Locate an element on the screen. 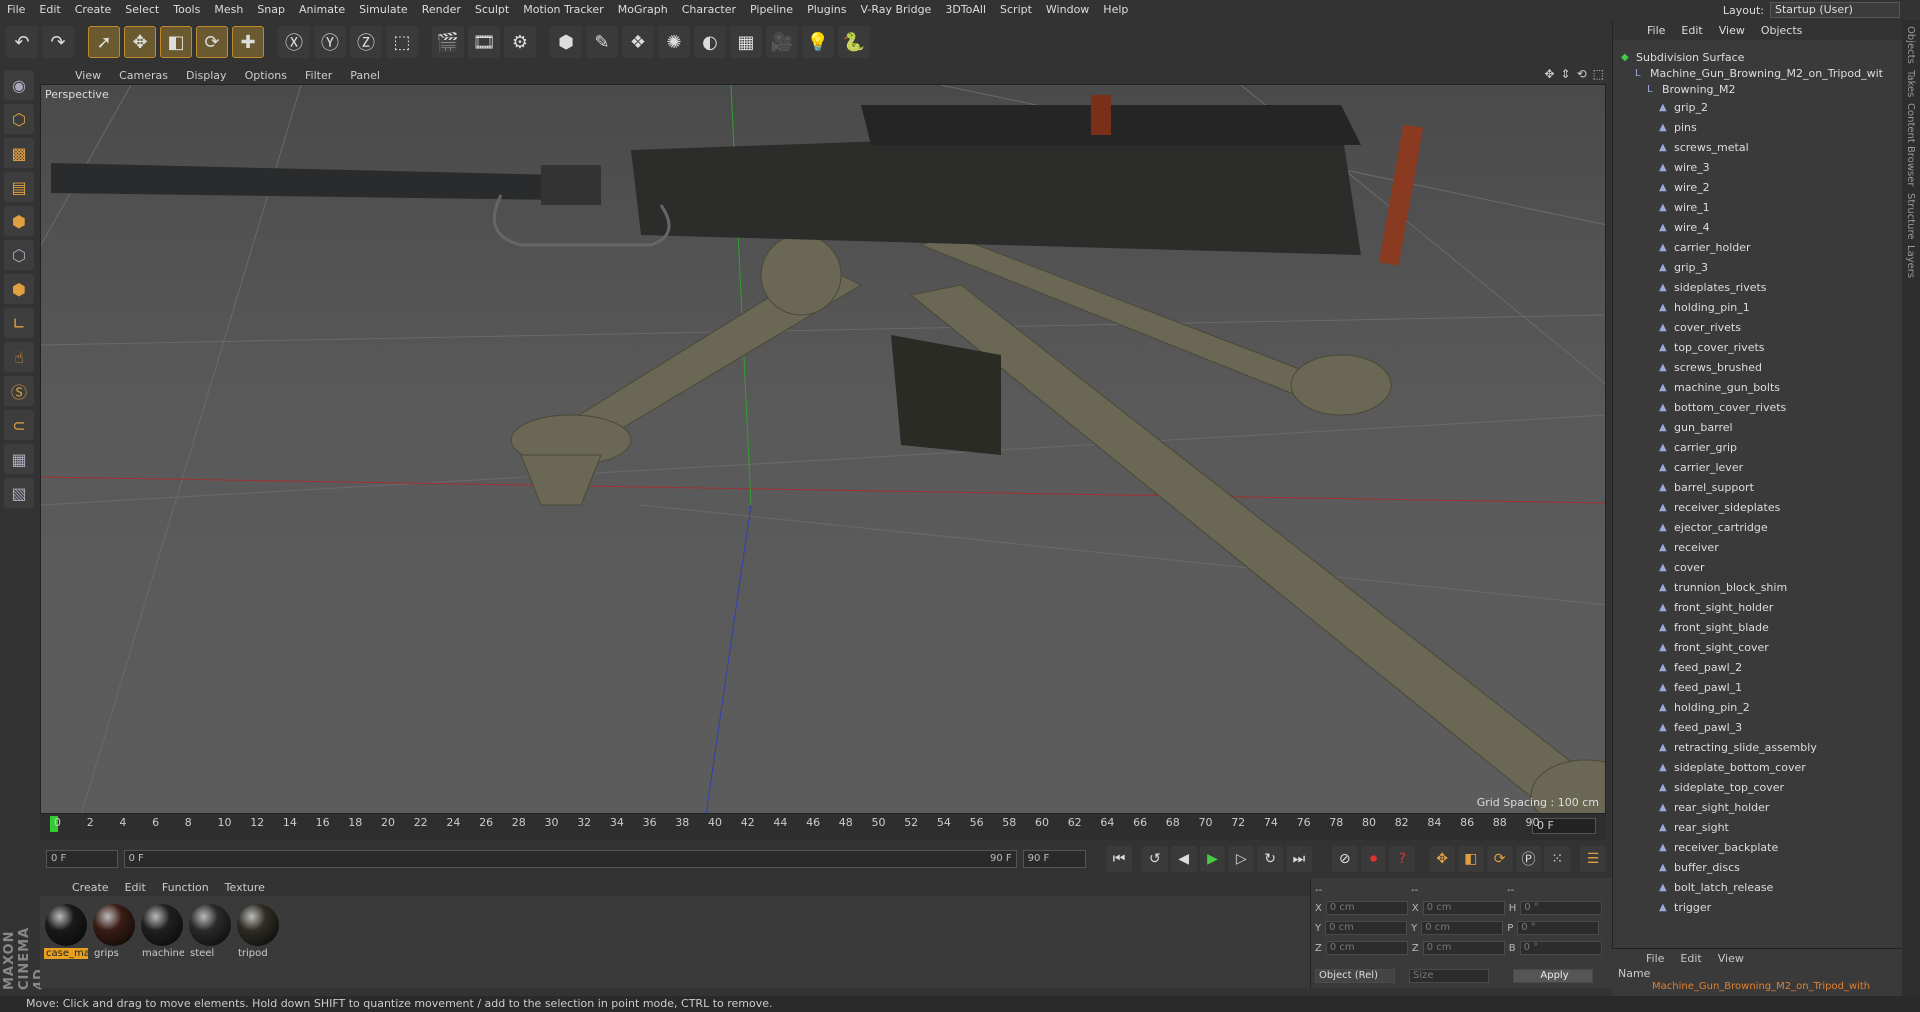  key-param-icon: Ⓟ is located at coordinates (1528, 859).